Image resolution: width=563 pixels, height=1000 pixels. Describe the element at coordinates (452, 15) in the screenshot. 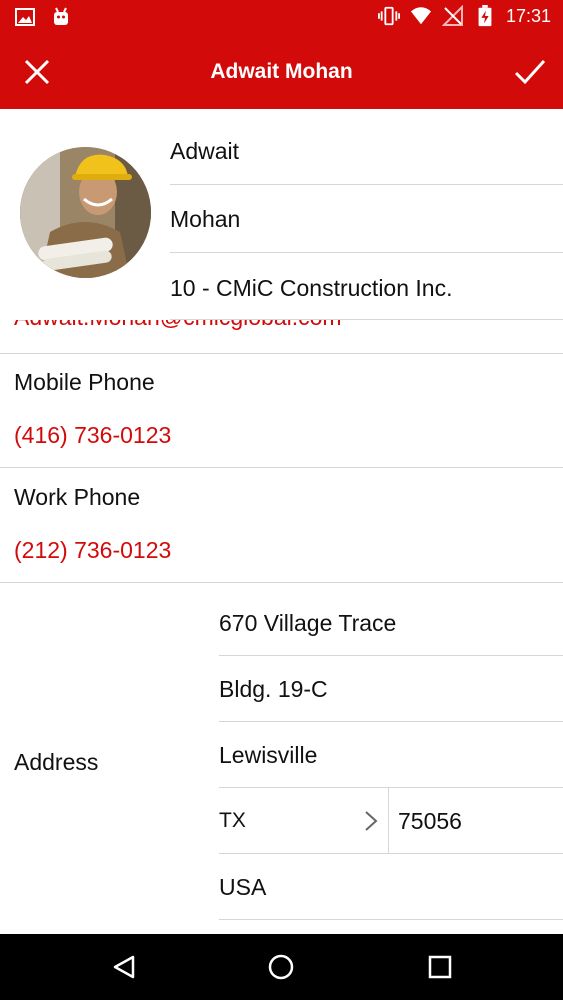

I see `no-signal-icon` at that location.